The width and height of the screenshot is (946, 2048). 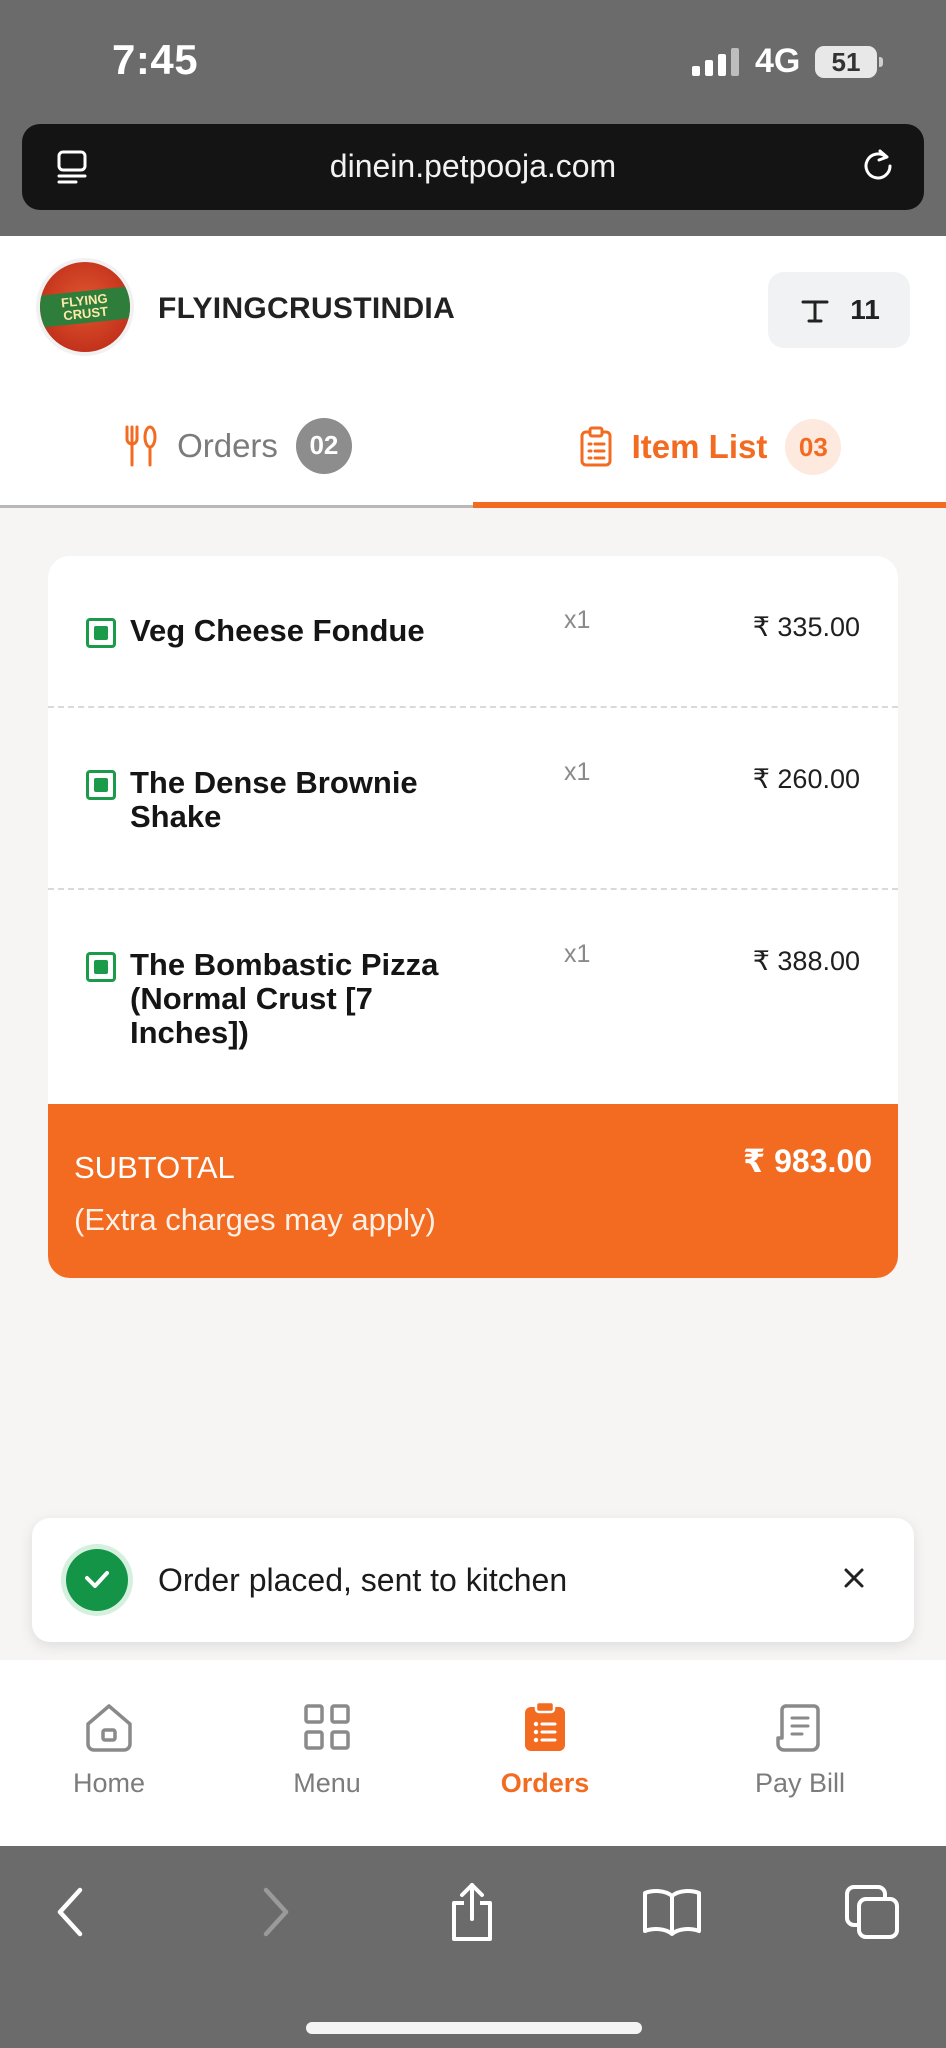 I want to click on browser-top-bar: 7:45 4G 51 dinein.petpooja.com, so click(x=473, y=118).